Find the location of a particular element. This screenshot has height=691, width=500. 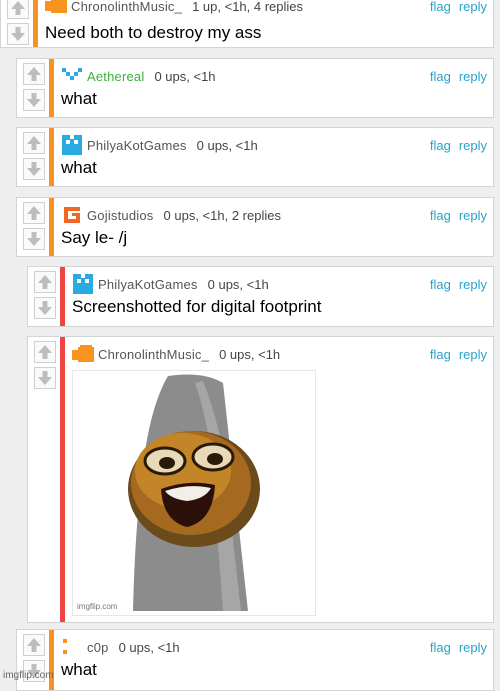

comment-header: Aethereal 0 ups, <1h flag reply is located at coordinates (274, 76).